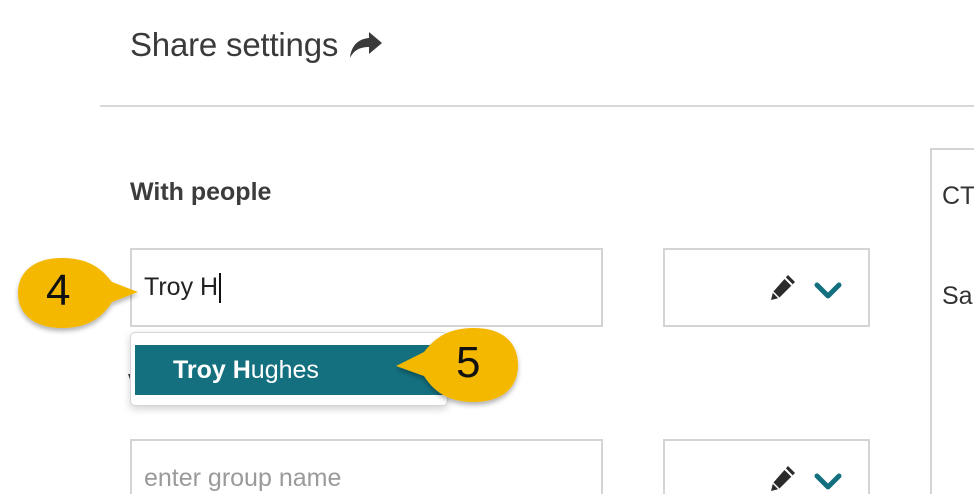  I want to click on suggestion-rest: ughes, so click(284, 369).